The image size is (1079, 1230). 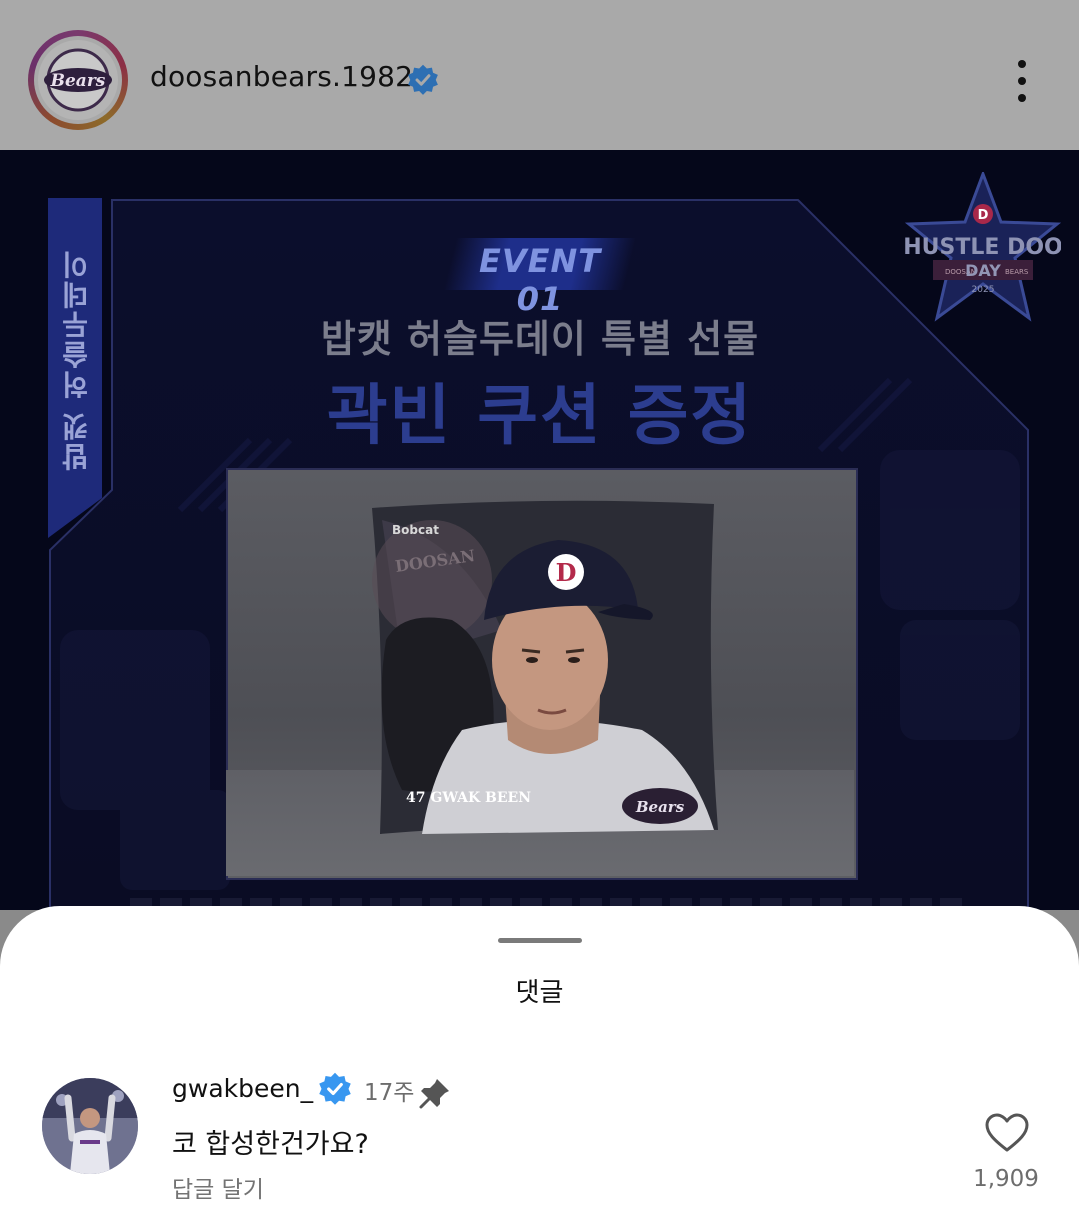 I want to click on svg-text: 2025, so click(x=983, y=290).